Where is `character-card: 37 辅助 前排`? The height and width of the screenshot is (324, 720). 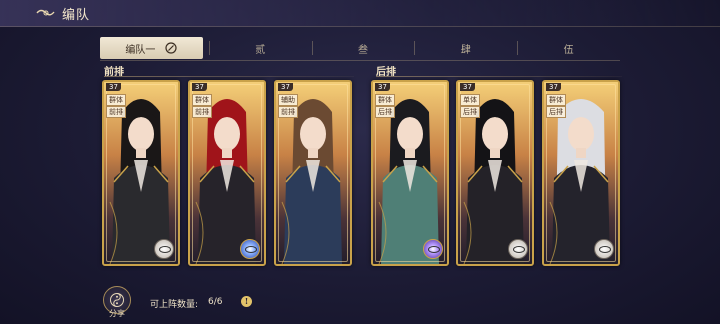
character-card: 37 辅助 前排 is located at coordinates (313, 173).